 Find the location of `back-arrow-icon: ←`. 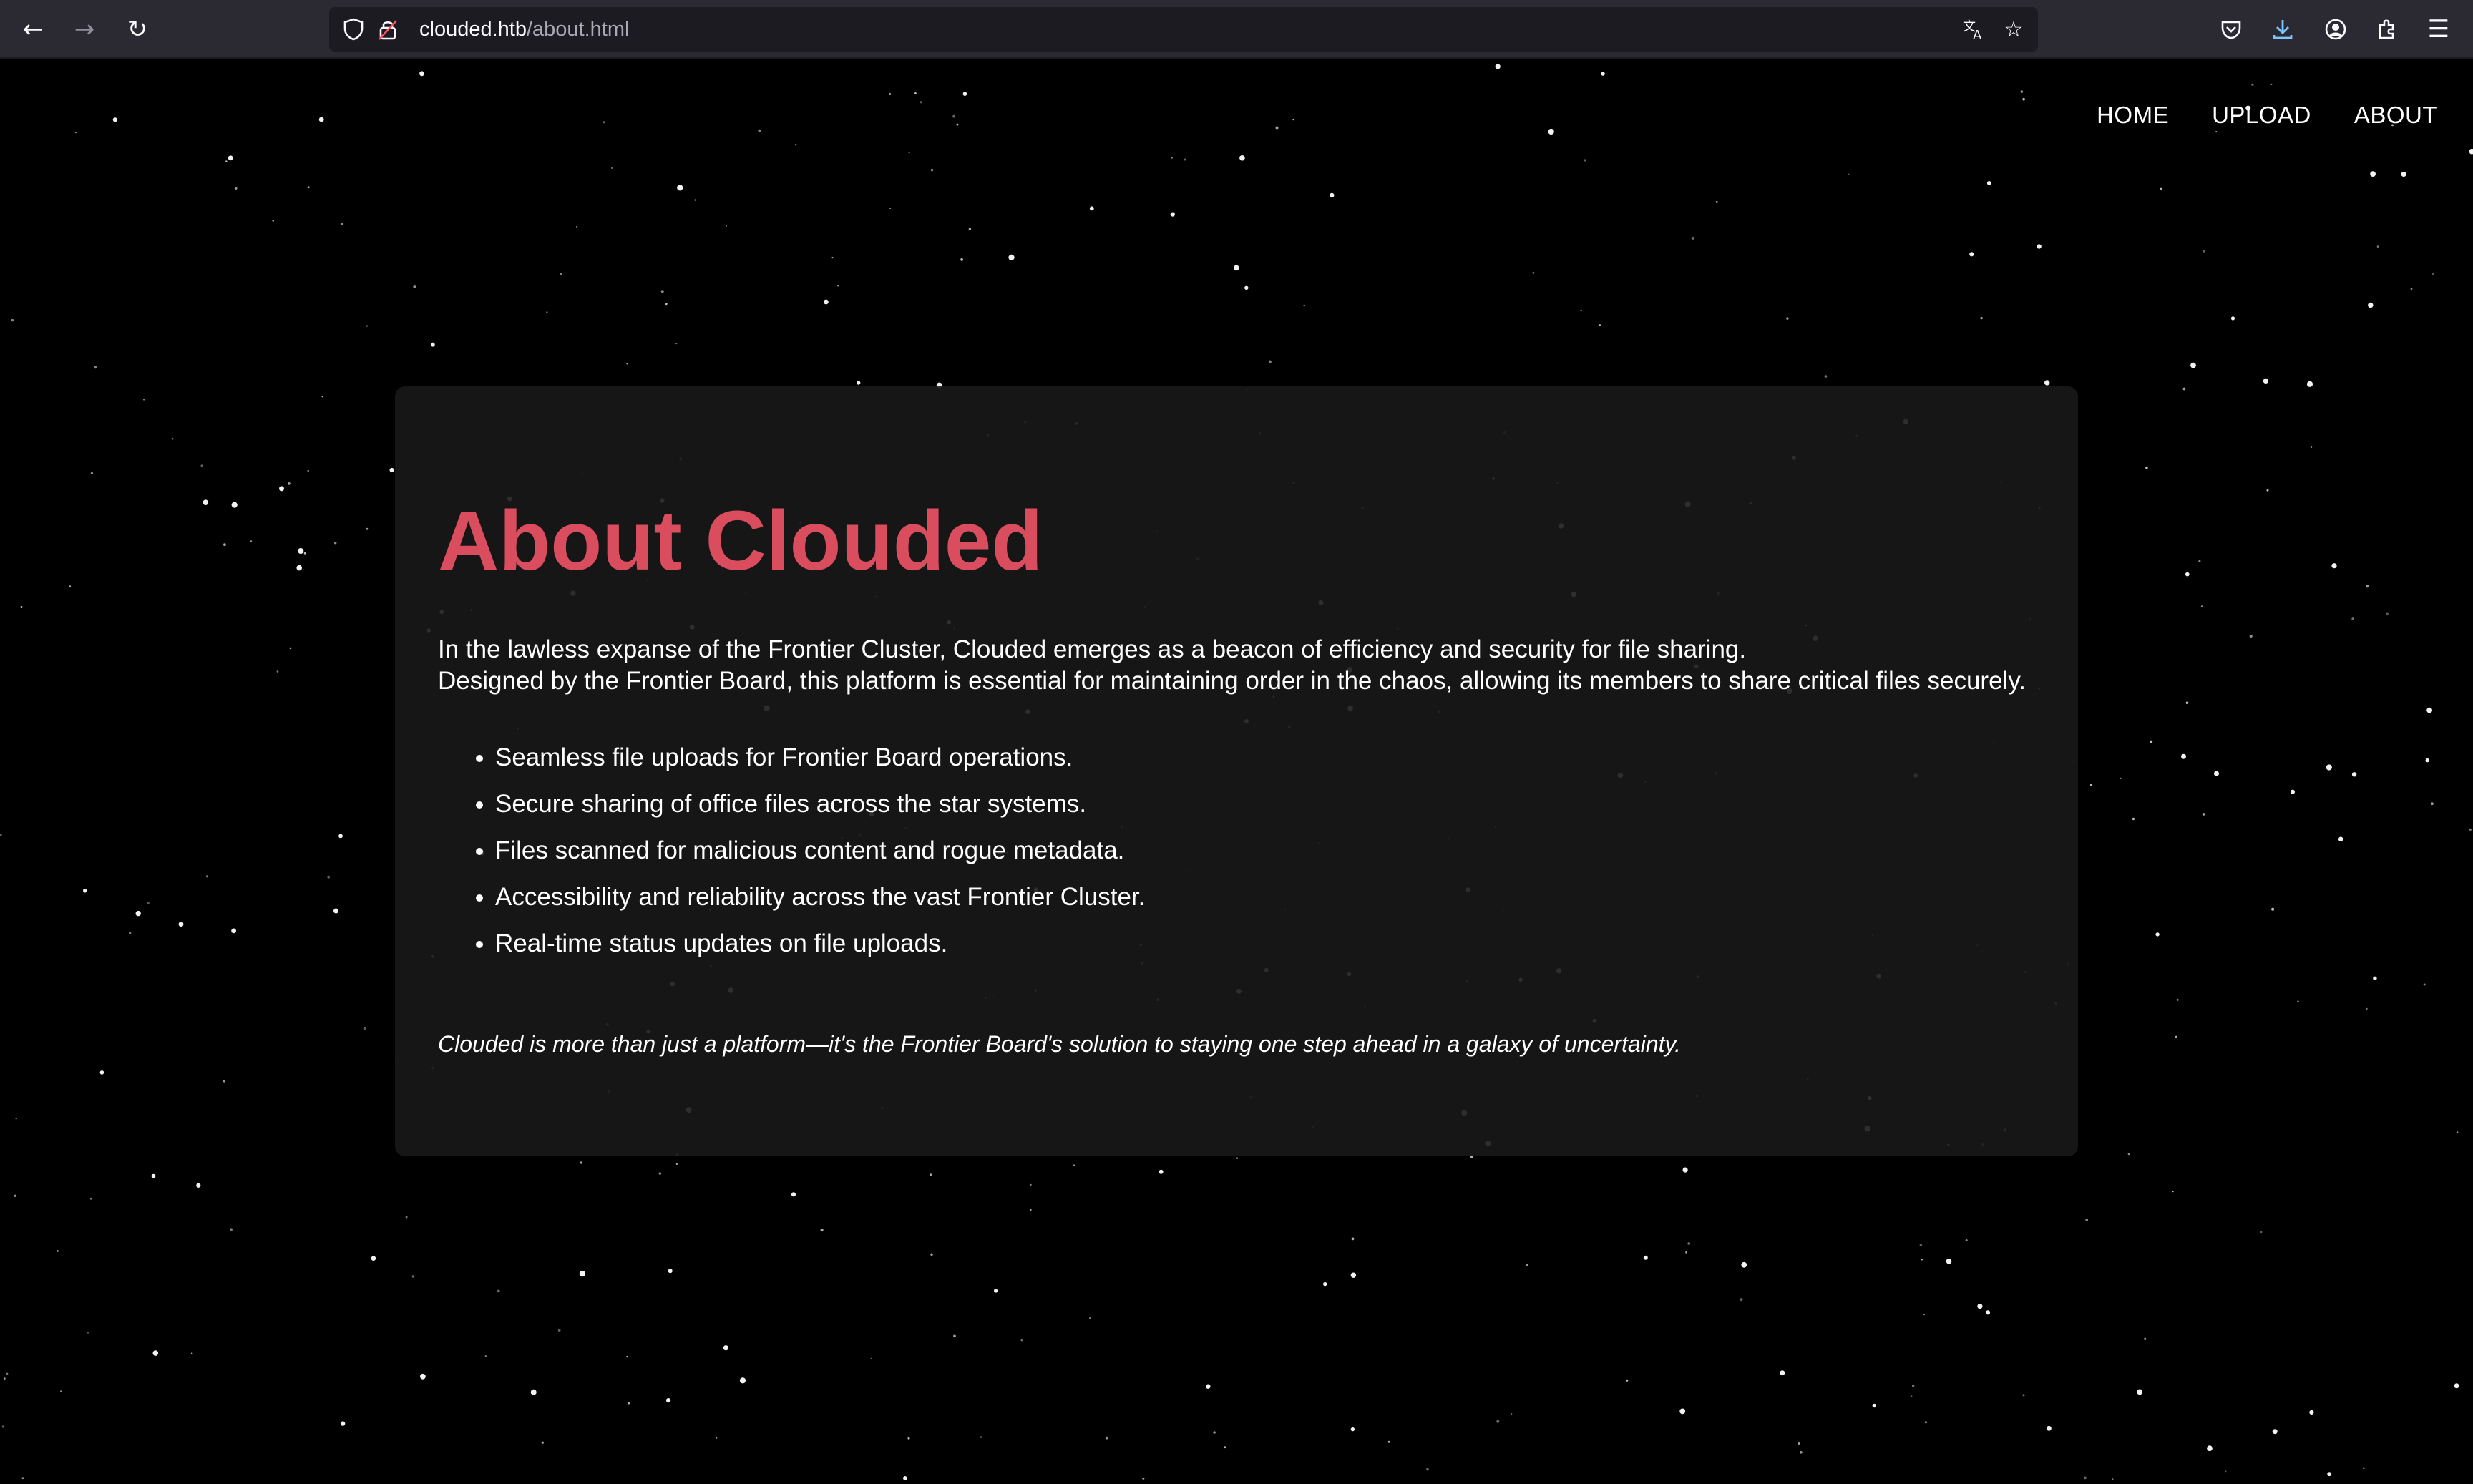

back-arrow-icon: ← is located at coordinates (33, 29).